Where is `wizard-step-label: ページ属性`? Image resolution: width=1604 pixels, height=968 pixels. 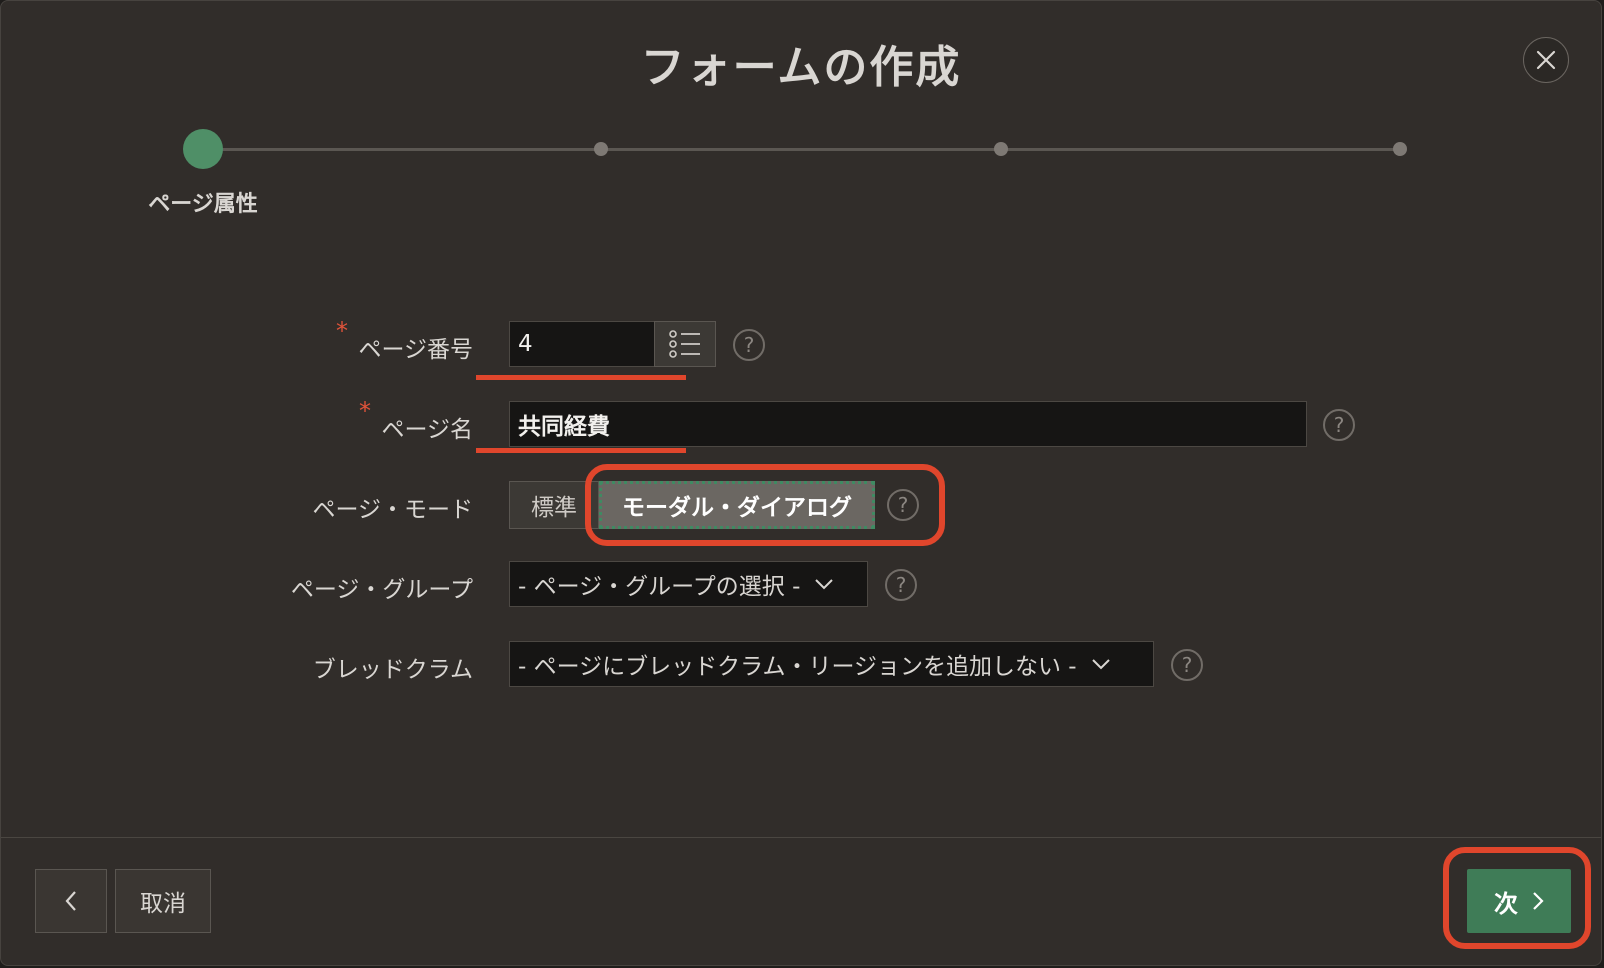 wizard-step-label: ページ属性 is located at coordinates (203, 204).